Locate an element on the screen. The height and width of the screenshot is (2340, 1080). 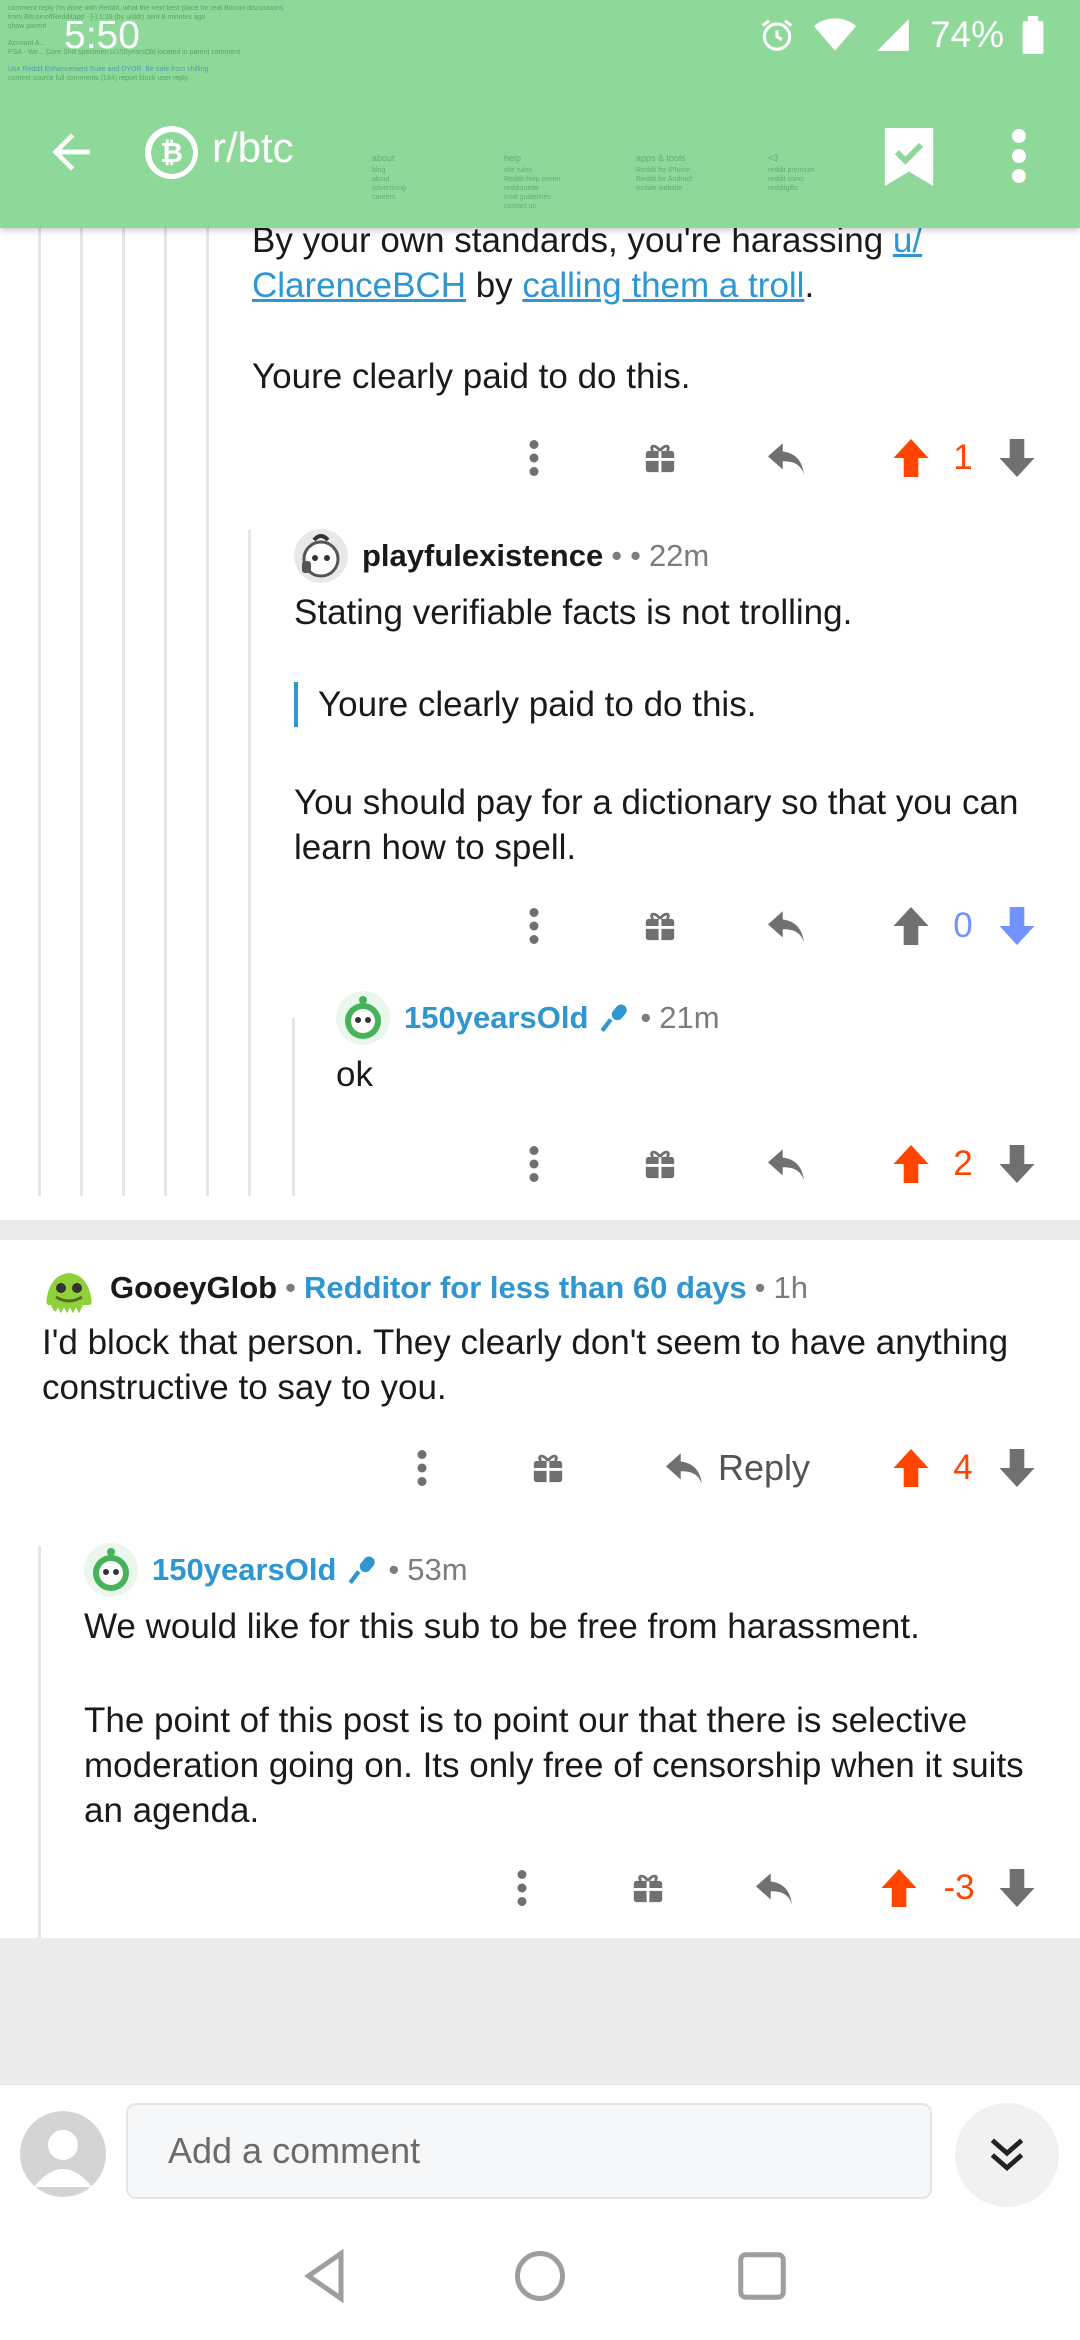
comment-bar is located at coordinates (540, 2148).